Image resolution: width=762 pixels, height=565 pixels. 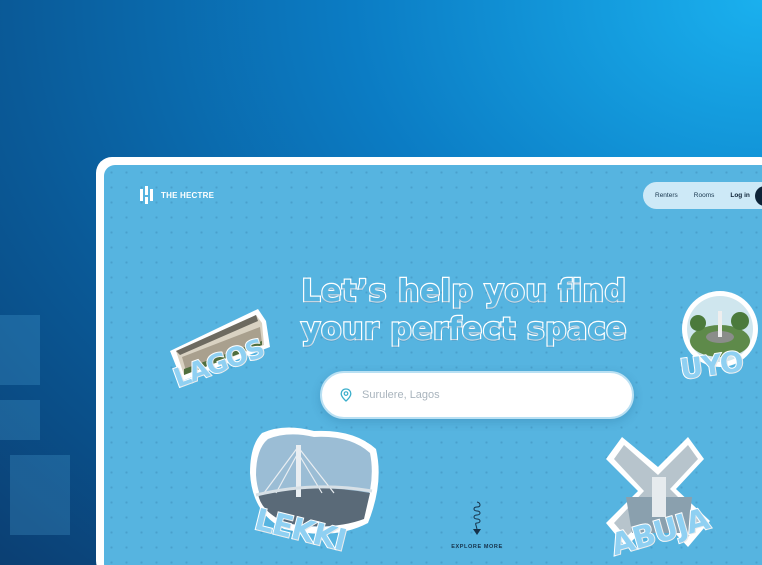 What do you see at coordinates (315, 493) in the screenshot?
I see `sticker-lekki: LEKKI` at bounding box center [315, 493].